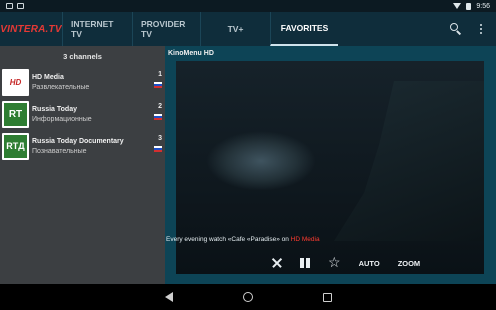  What do you see at coordinates (61, 87) in the screenshot?
I see `channel-genre: Развлекательные` at bounding box center [61, 87].